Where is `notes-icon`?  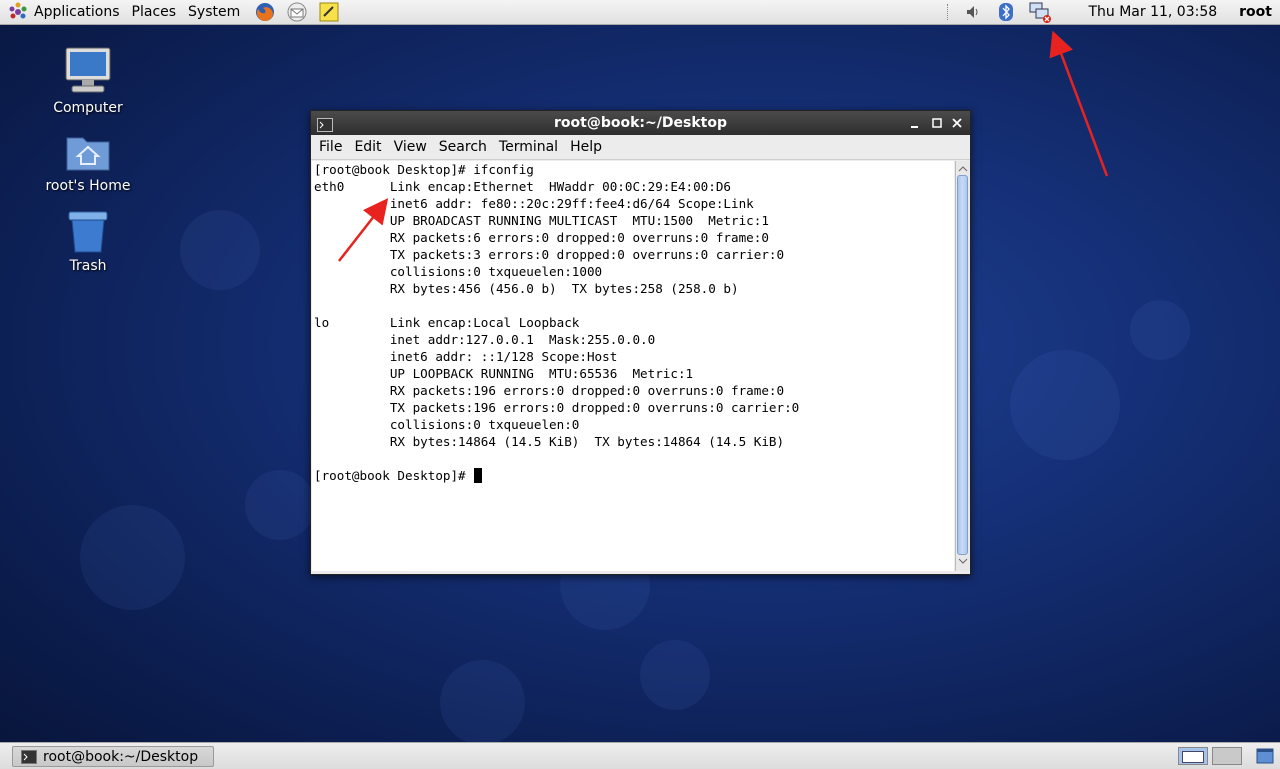 notes-icon is located at coordinates (329, 12).